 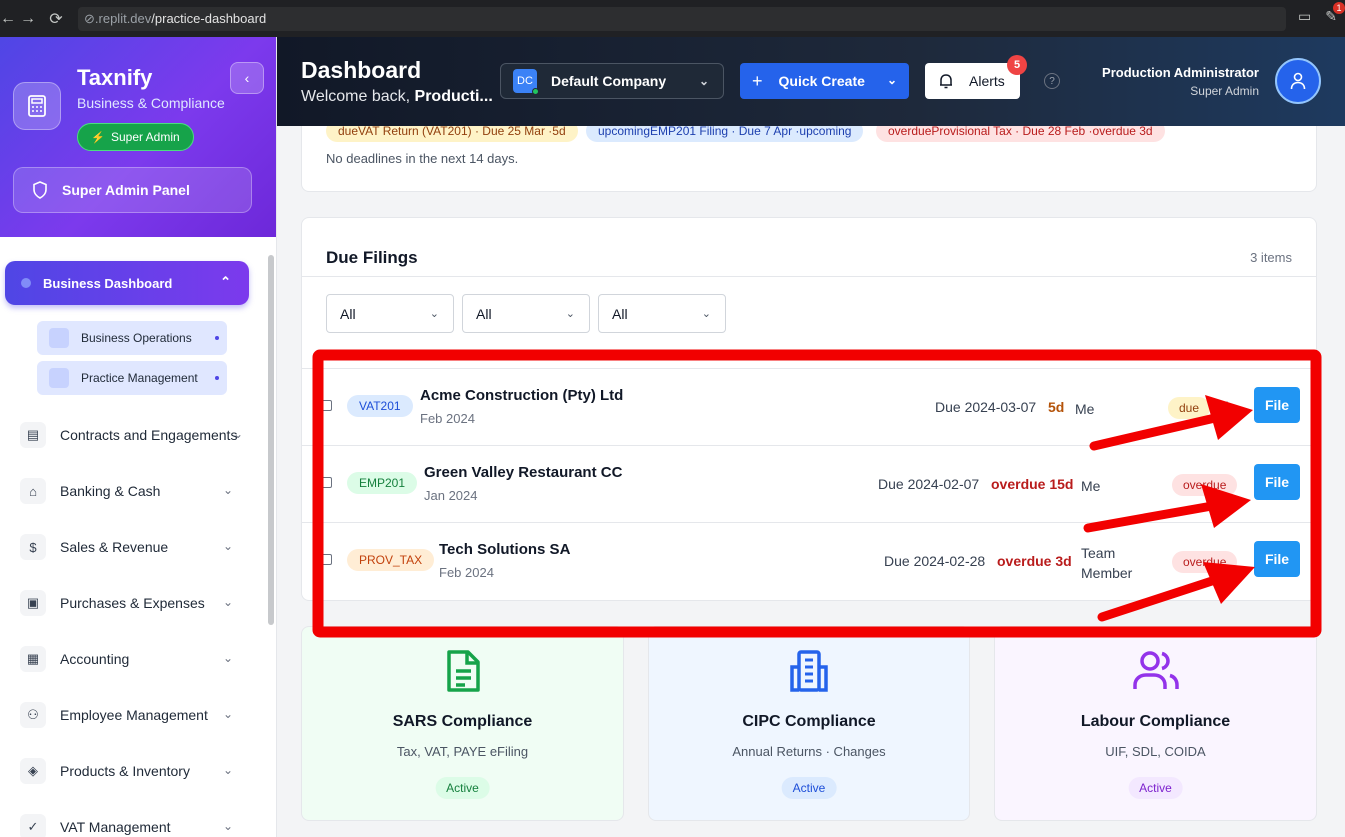 I want to click on filing-type-badge: VAT201, so click(x=380, y=406).